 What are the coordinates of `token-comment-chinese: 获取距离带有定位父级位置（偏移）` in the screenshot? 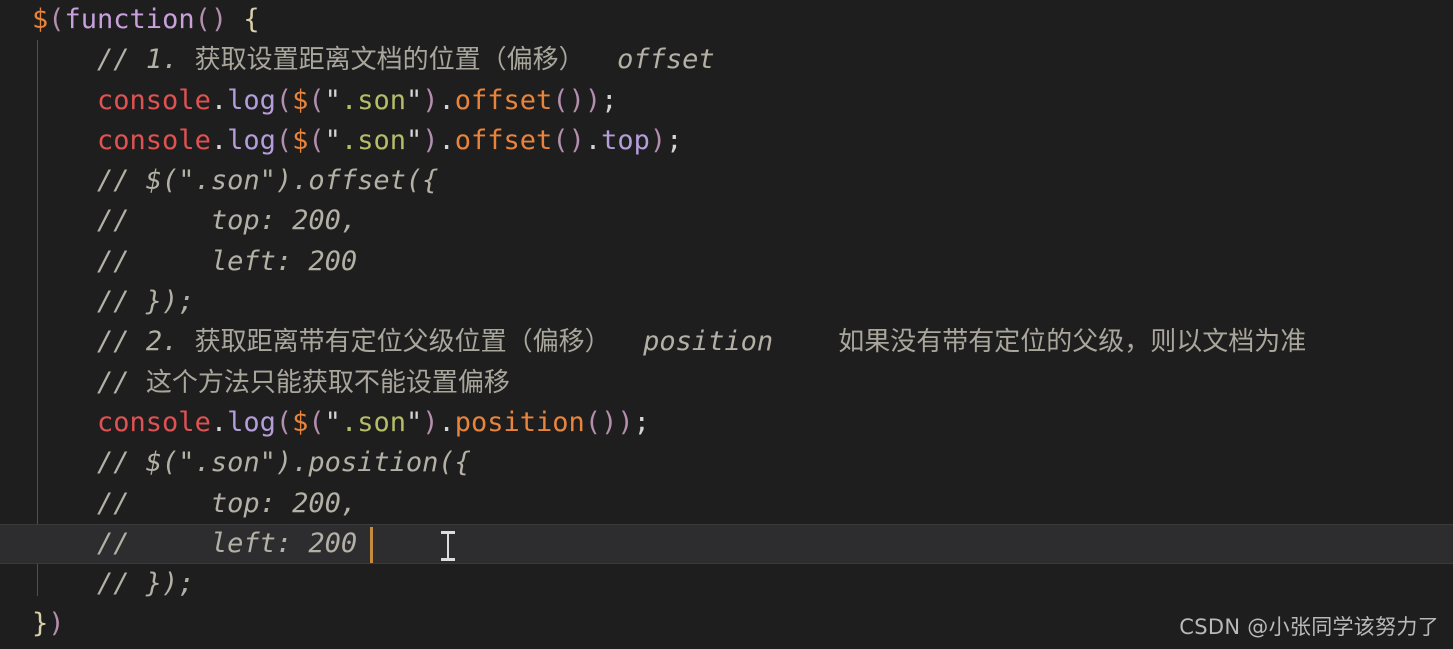 It's located at (402, 342).